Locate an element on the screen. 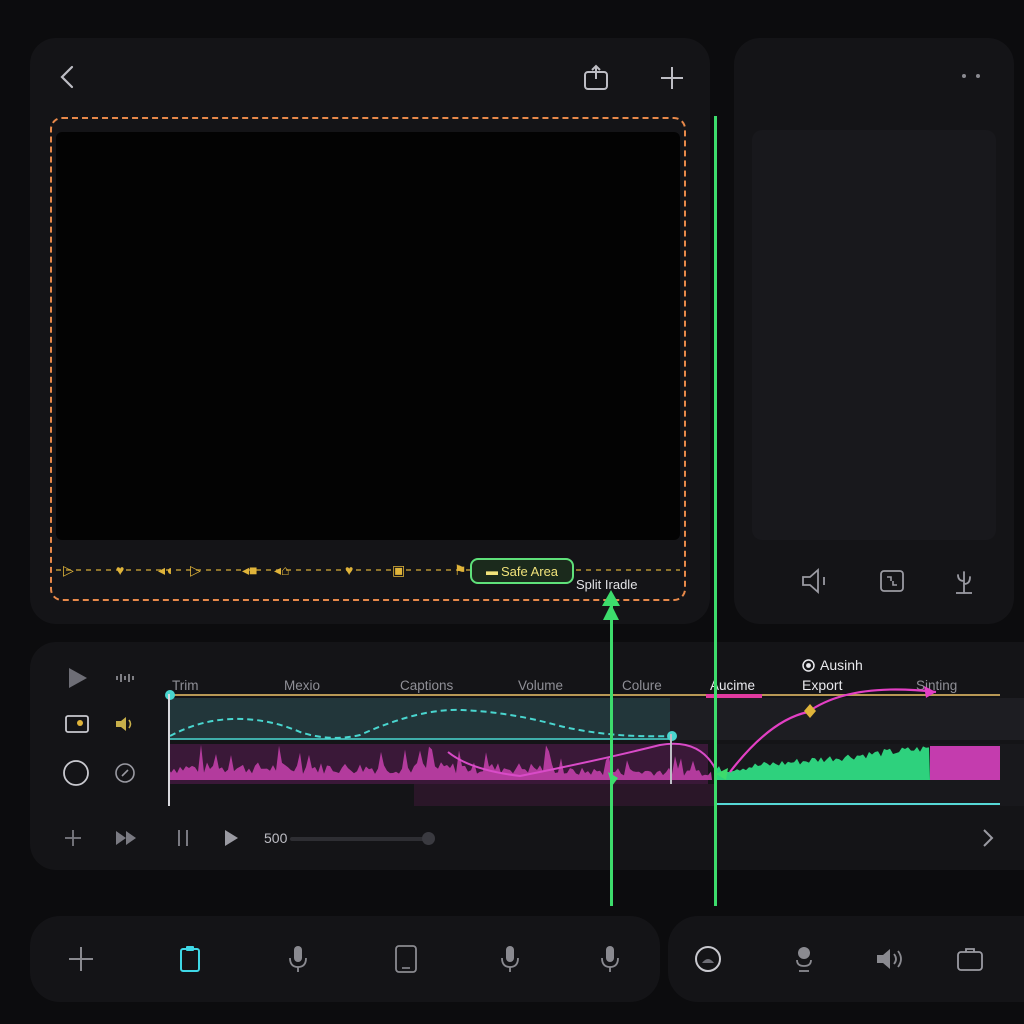  track-label-media: Mexio is located at coordinates (302, 685).